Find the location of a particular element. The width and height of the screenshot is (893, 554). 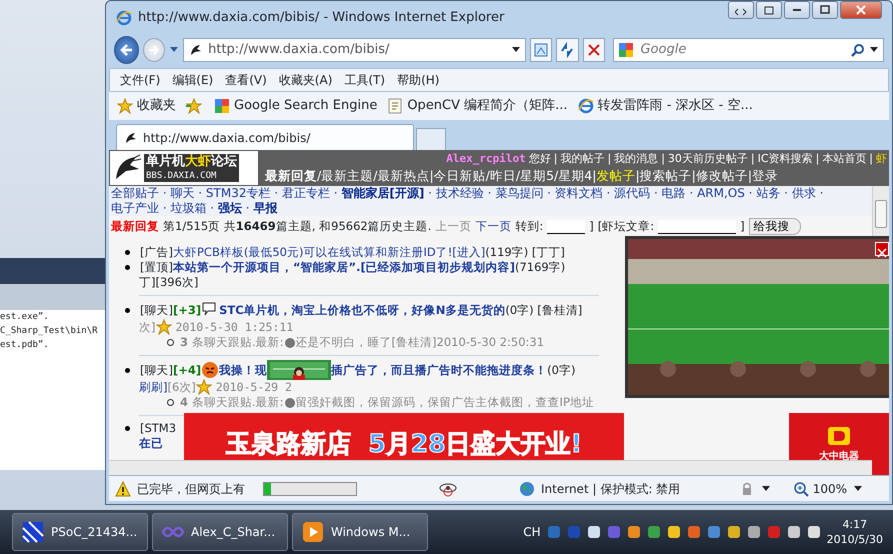

search-field: Google is located at coordinates (748, 50).